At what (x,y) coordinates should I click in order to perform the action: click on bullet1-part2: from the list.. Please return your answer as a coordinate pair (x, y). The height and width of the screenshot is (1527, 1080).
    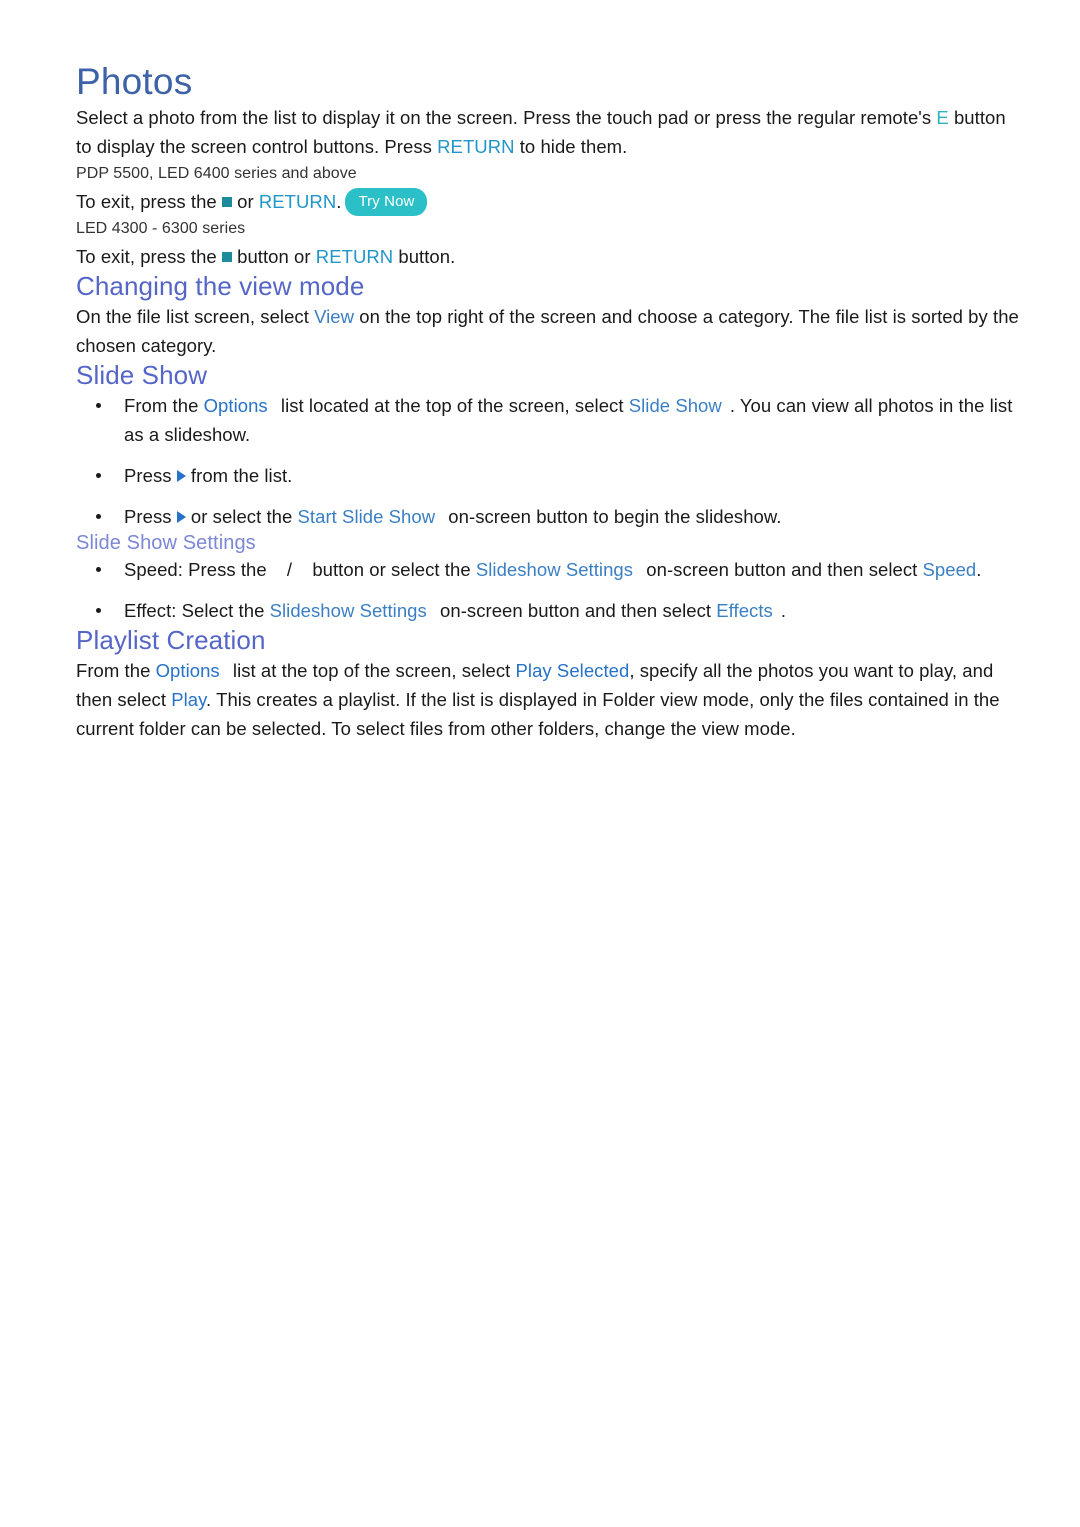
    Looking at the image, I should click on (239, 476).